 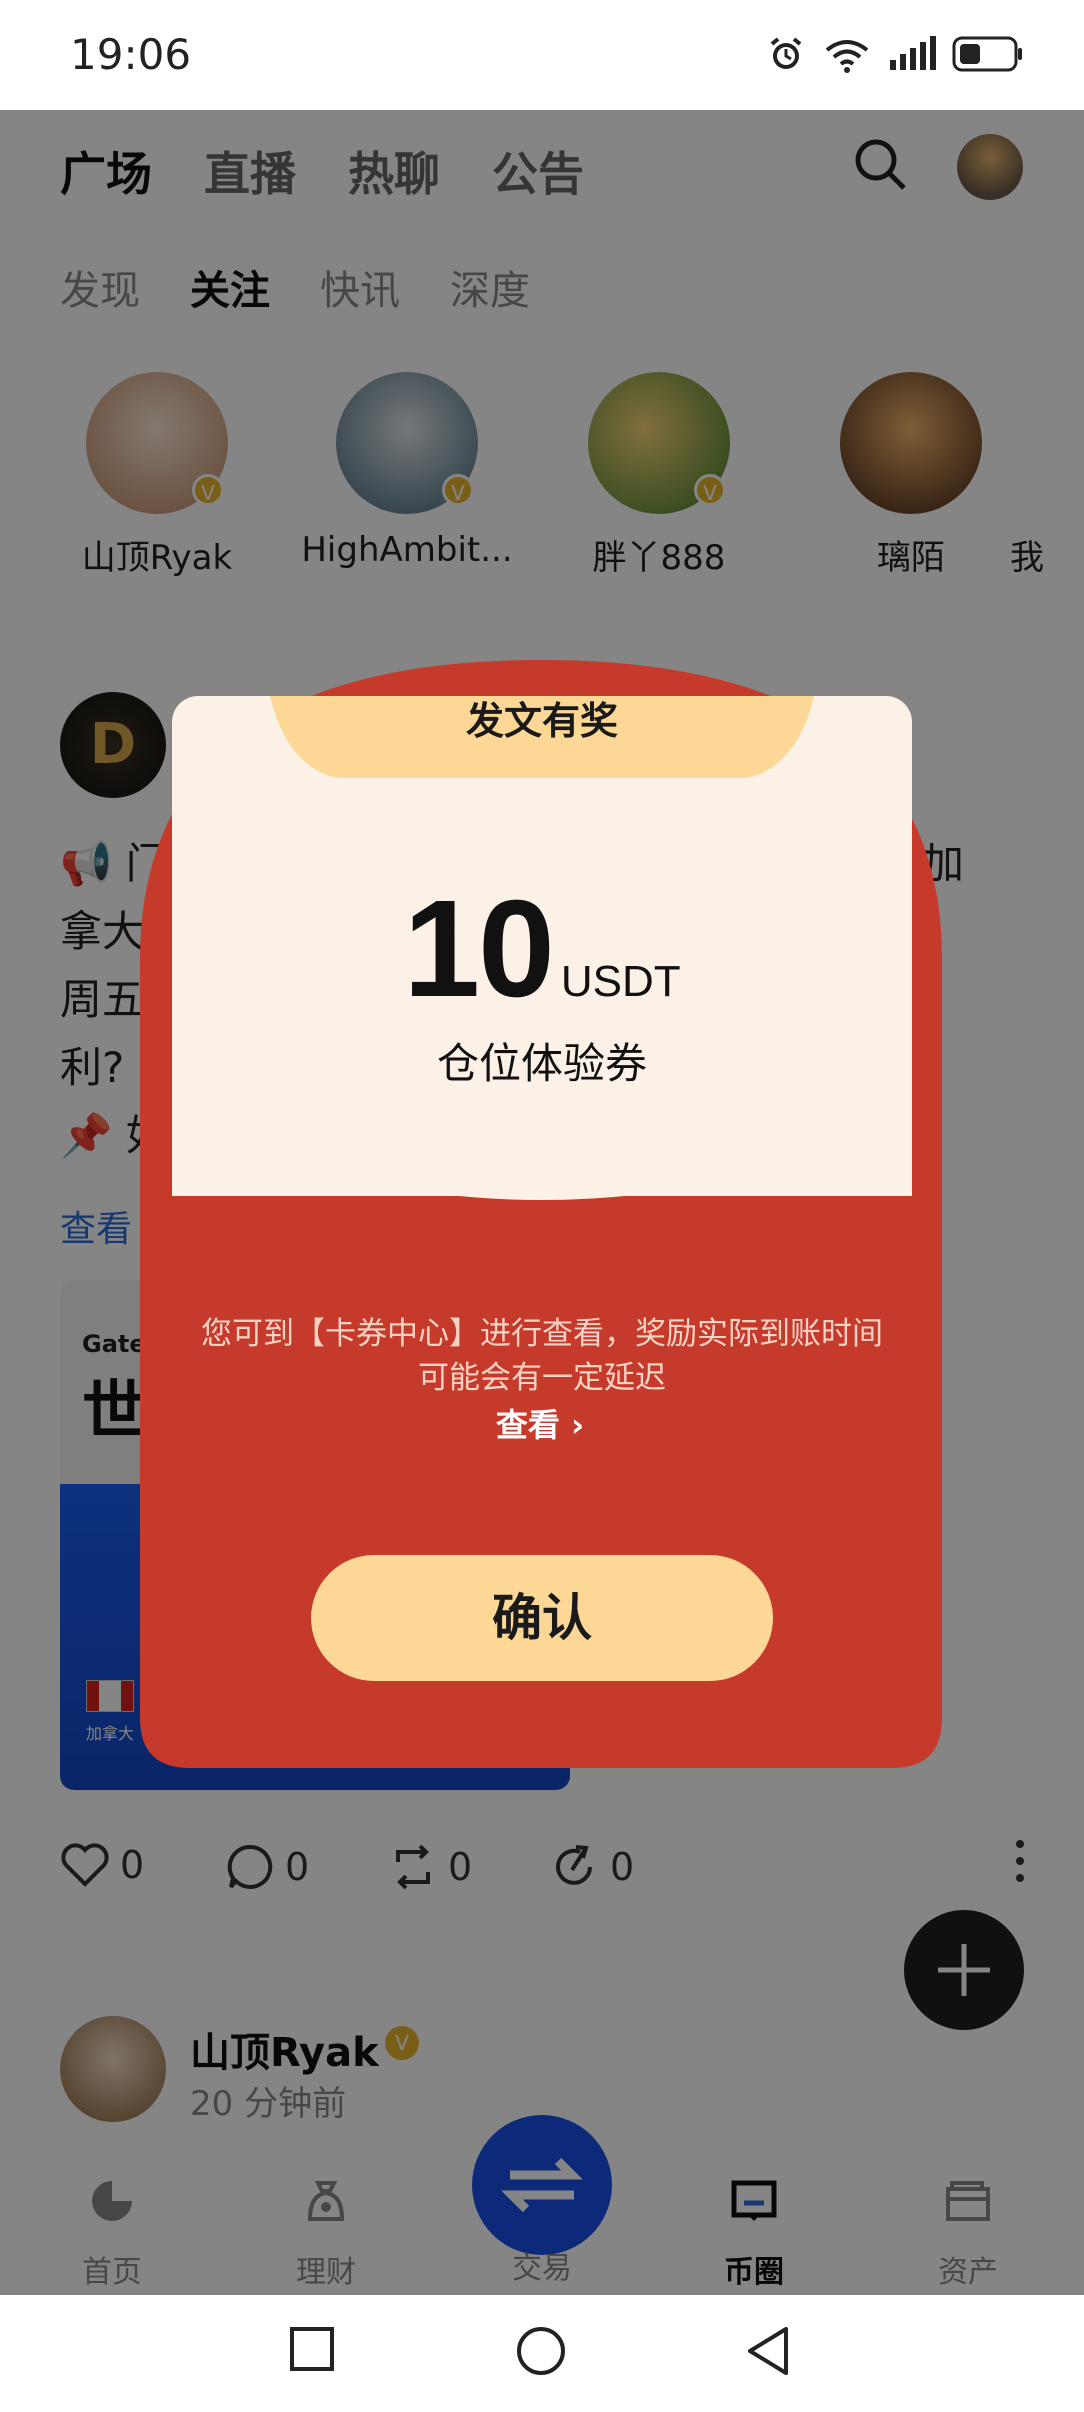 What do you see at coordinates (527, 1425) in the screenshot?
I see `view-label: 查看` at bounding box center [527, 1425].